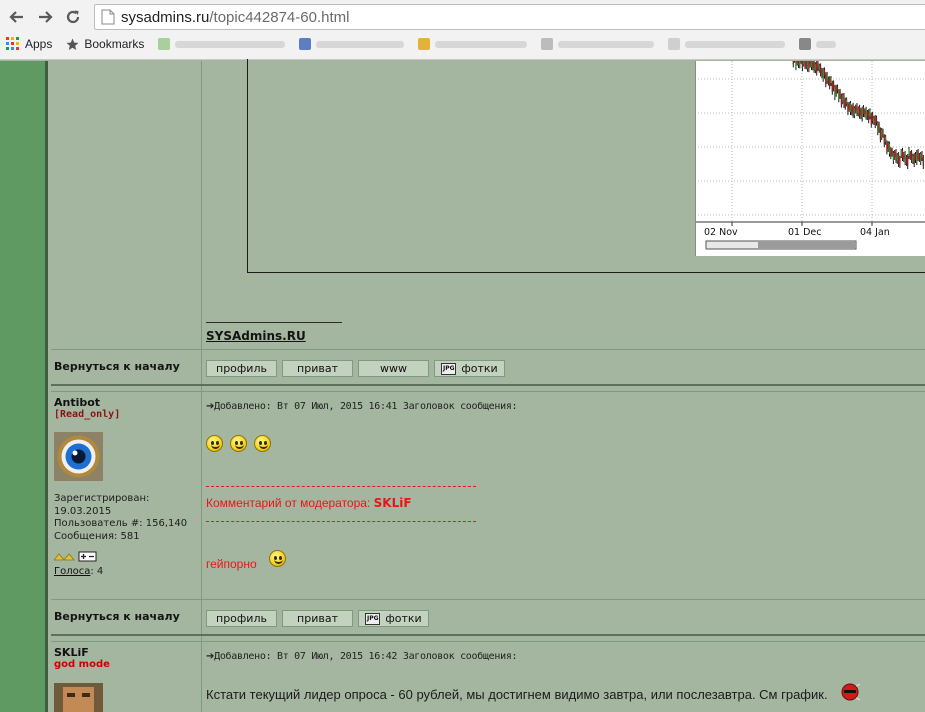 The width and height of the screenshot is (925, 712). I want to click on forward-button, so click(45, 17).